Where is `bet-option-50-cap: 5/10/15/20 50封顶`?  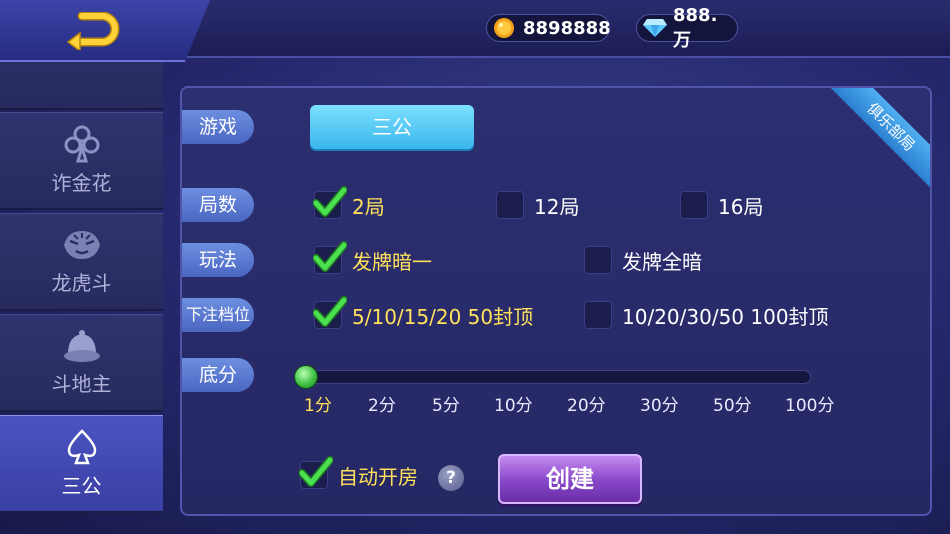
bet-option-50-cap: 5/10/15/20 50封顶 is located at coordinates (423, 313).